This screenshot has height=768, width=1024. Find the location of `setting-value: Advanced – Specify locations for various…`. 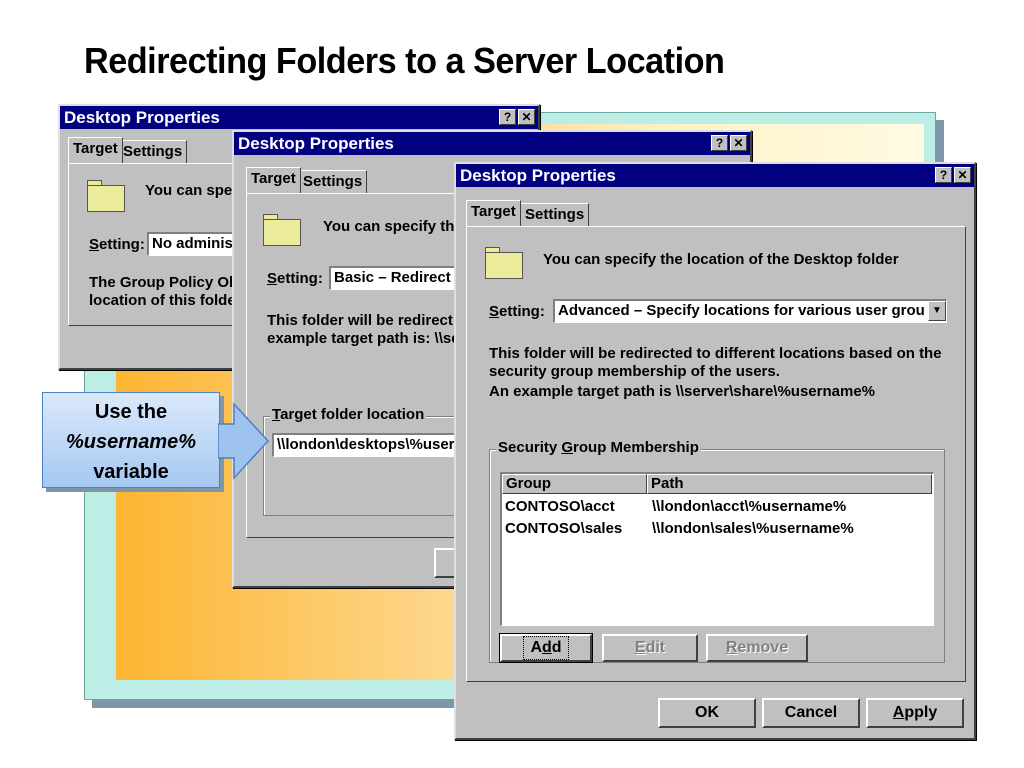

setting-value: Advanced – Specify locations for various… is located at coordinates (741, 310).